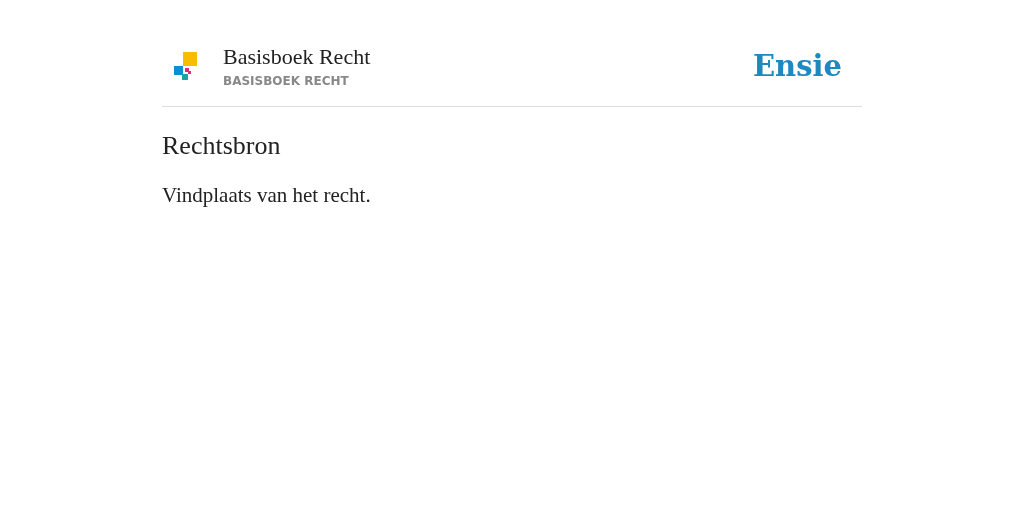 Image resolution: width=1024 pixels, height=512 pixels. I want to click on book-subtitle: BASISBOEK RECHT, so click(286, 81).